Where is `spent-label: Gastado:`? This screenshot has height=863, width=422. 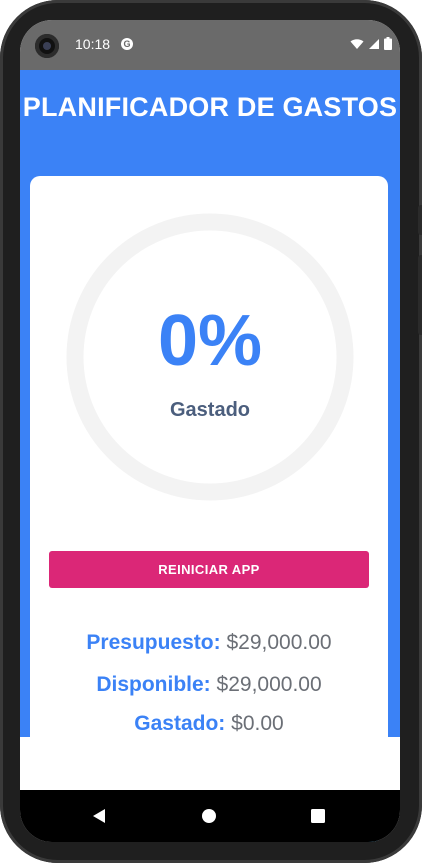
spent-label: Gastado: is located at coordinates (180, 723).